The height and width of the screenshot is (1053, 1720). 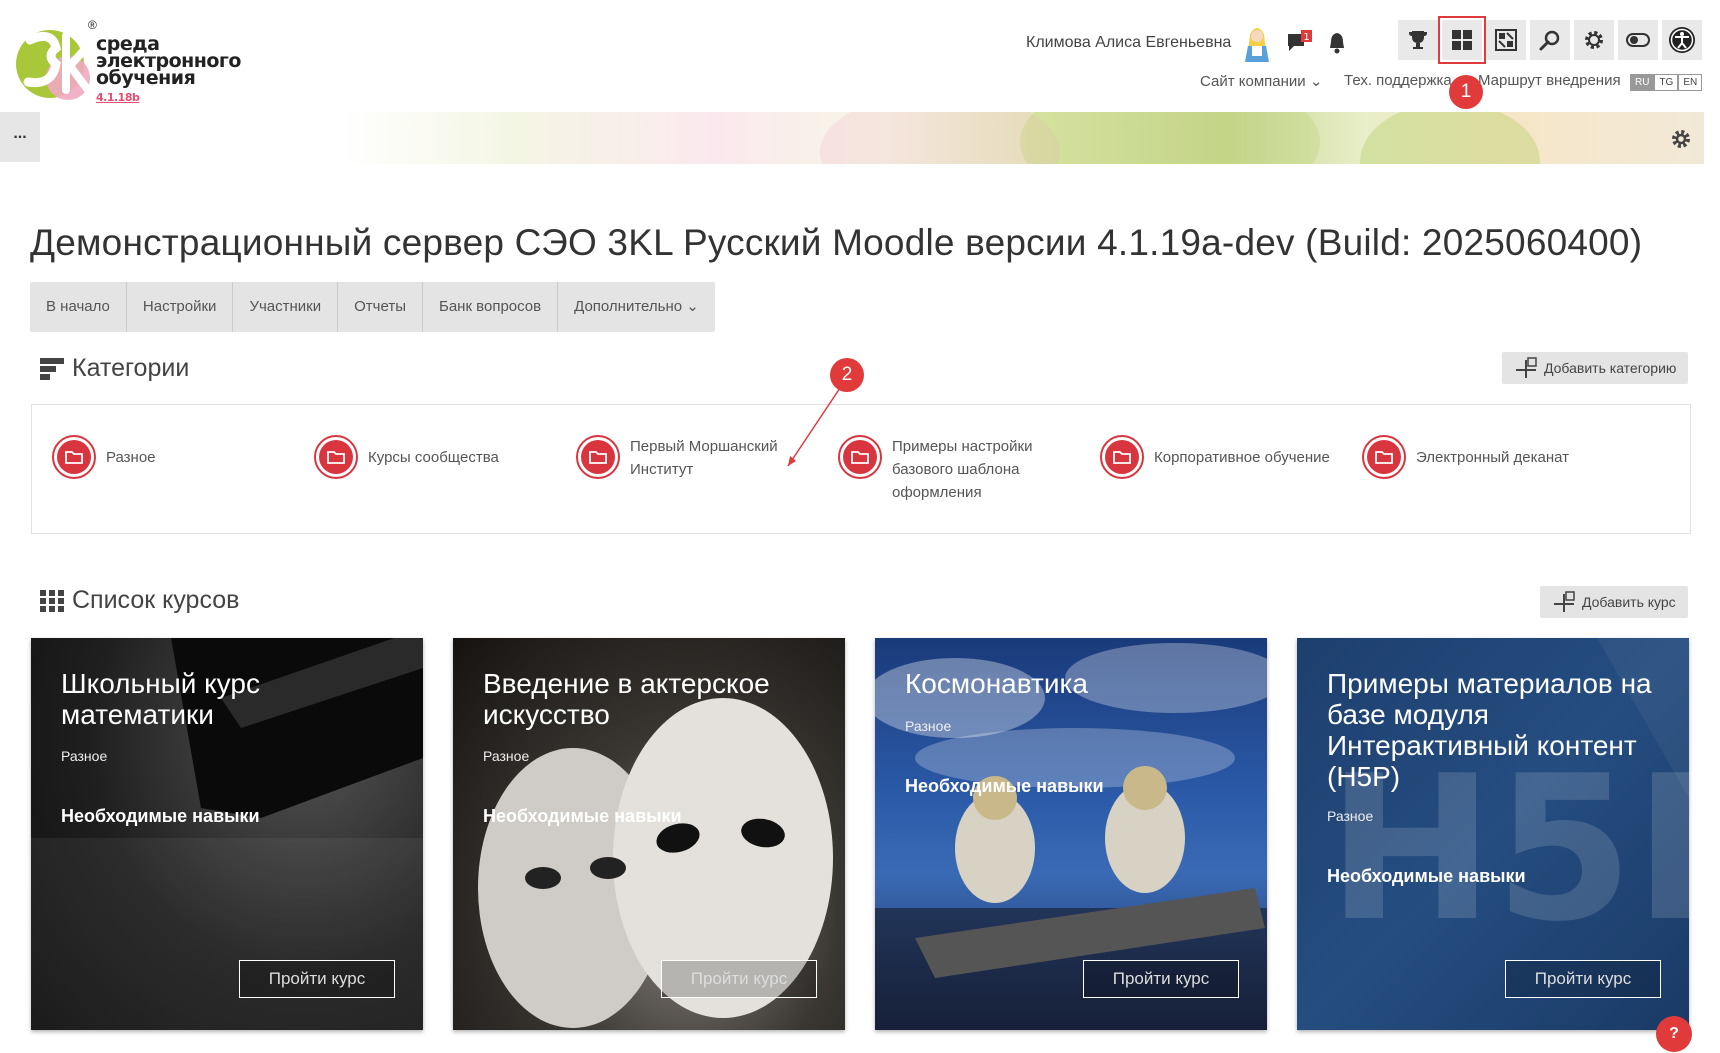 What do you see at coordinates (1466, 92) in the screenshot?
I see `annotation-marker-1: 1` at bounding box center [1466, 92].